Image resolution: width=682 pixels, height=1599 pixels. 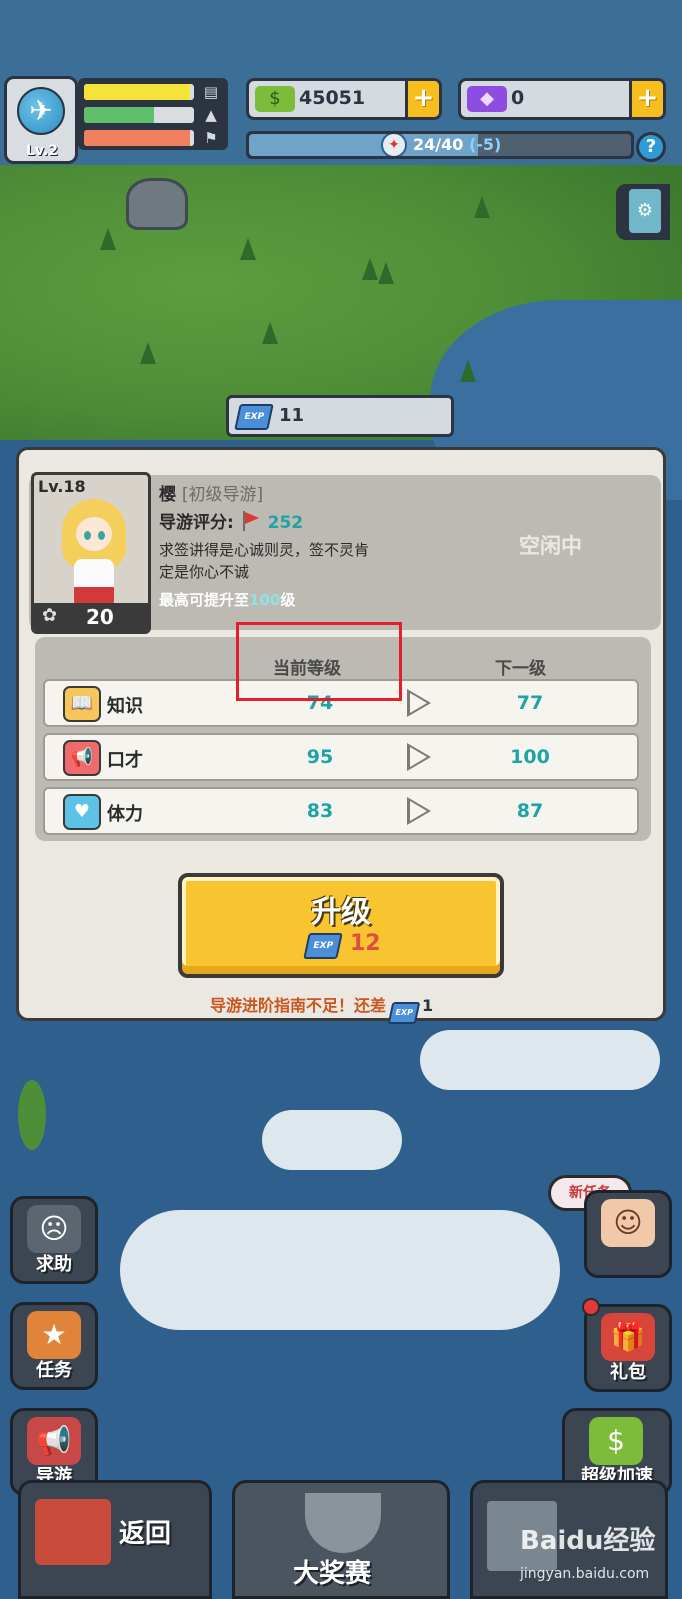 I want to click on guide-quote: 求签讲得是心诚则灵，签不灵肯 定是你心不诚, so click(x=264, y=561).